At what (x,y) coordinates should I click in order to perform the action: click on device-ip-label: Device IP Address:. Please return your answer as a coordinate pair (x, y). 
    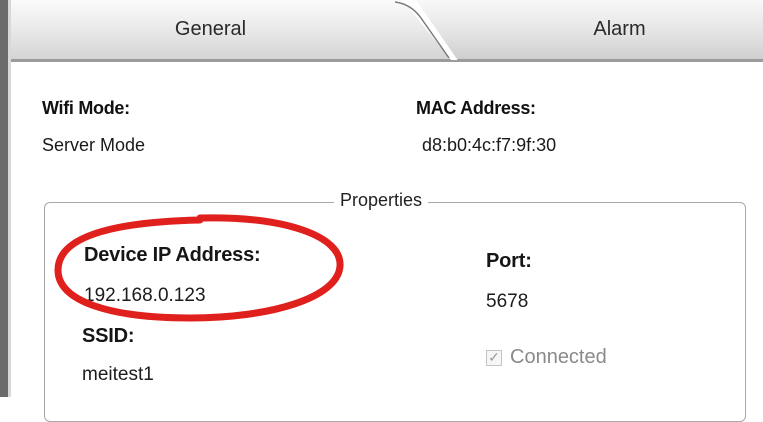
    Looking at the image, I should click on (172, 255).